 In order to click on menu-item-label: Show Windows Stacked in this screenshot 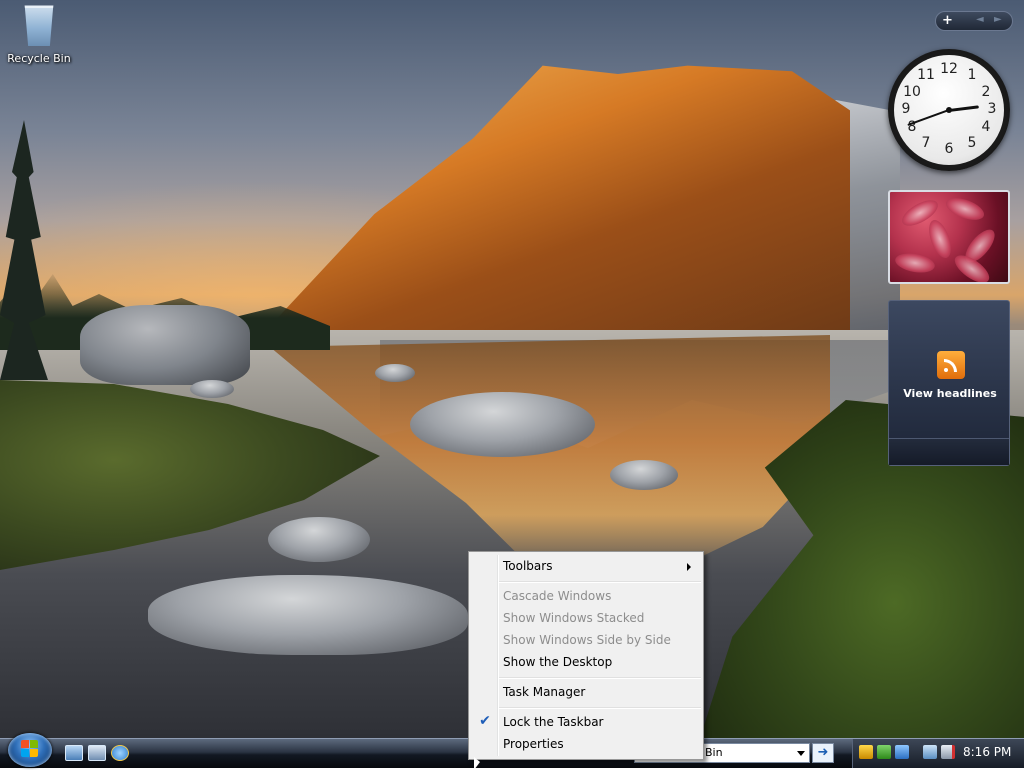, I will do `click(574, 618)`.